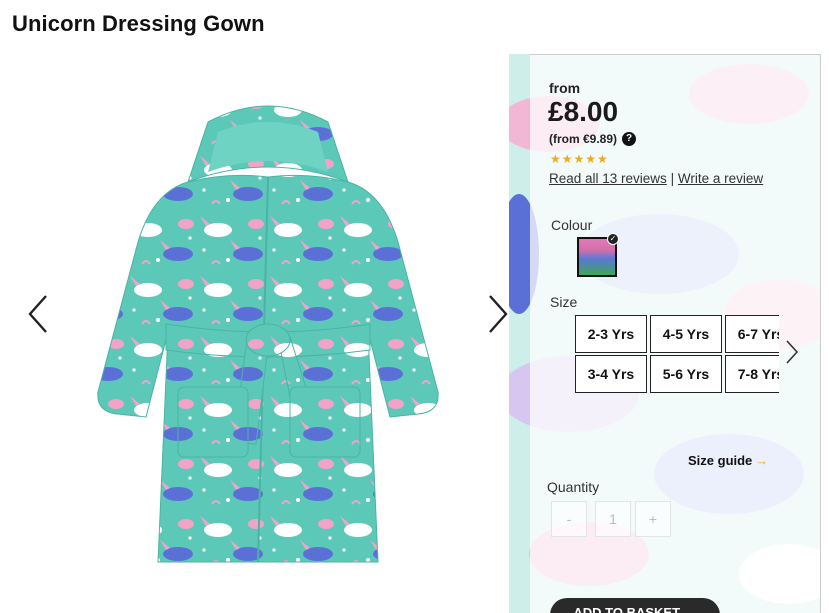 The image size is (829, 613). Describe the element at coordinates (752, 334) in the screenshot. I see `size-option-6-7: 6-7 Yrs` at that location.